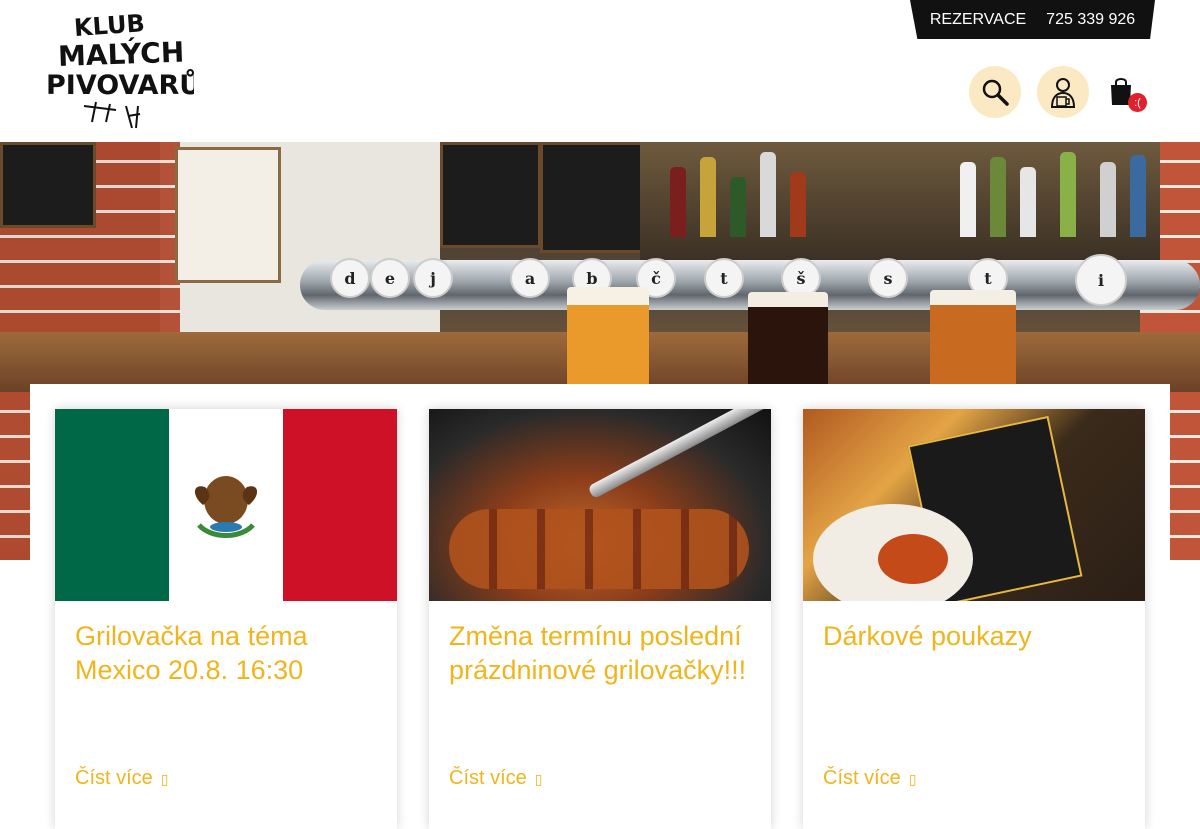 The image size is (1200, 829). Describe the element at coordinates (1032, 19) in the screenshot. I see `top-contact-bar: REZERVACE 725 339 926` at that location.